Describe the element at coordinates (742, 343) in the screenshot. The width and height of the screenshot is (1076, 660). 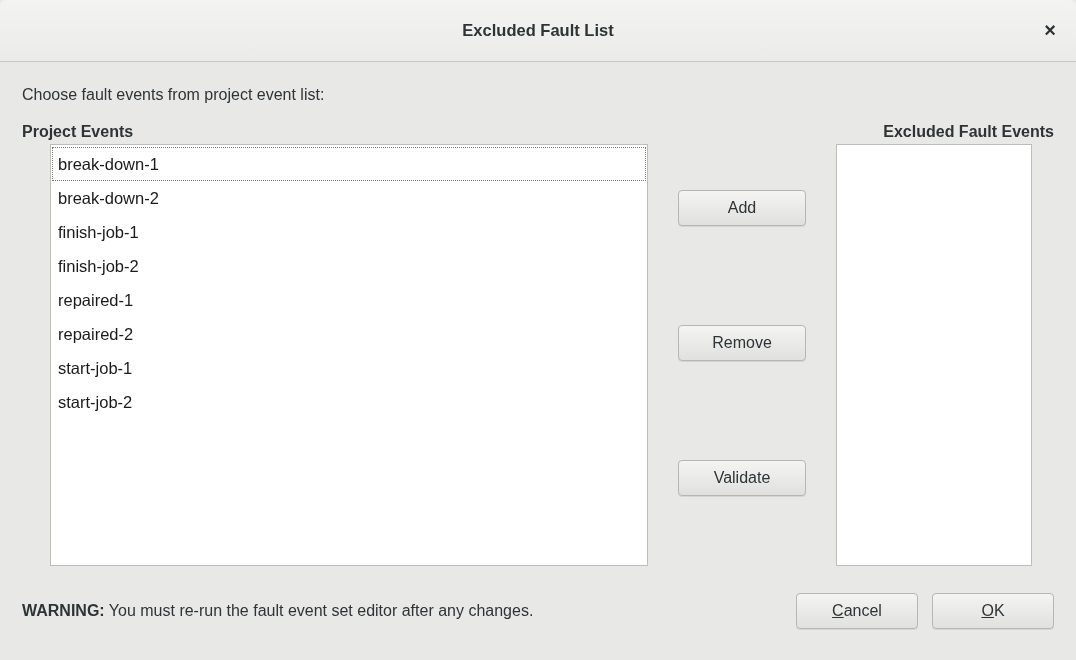
I see `action-button: Remove` at that location.